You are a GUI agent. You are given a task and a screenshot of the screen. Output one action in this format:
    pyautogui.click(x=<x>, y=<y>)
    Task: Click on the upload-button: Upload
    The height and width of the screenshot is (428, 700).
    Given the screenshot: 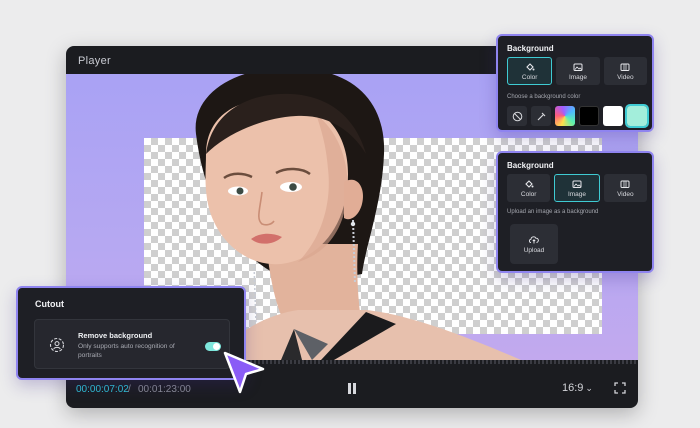 What is the action you would take?
    pyautogui.click(x=534, y=244)
    